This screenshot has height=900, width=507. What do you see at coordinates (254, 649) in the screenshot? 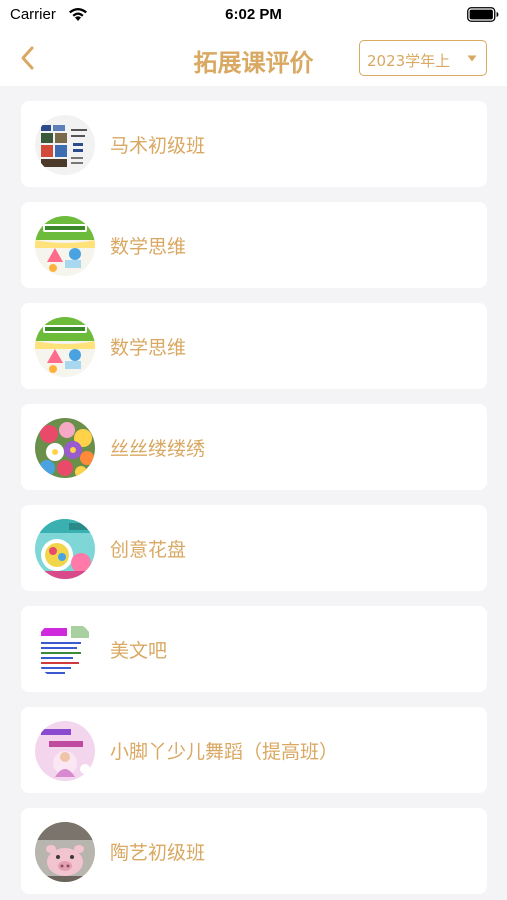
I see `course-card: 美文吧` at bounding box center [254, 649].